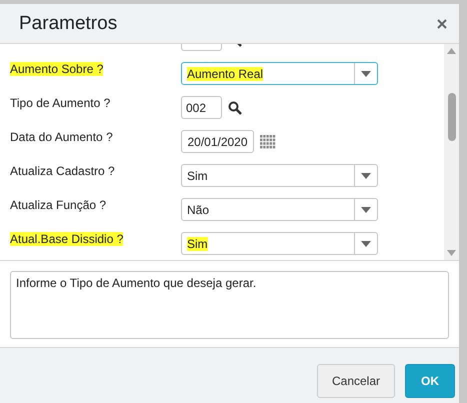 Image resolution: width=467 pixels, height=403 pixels. Describe the element at coordinates (235, 107) in the screenshot. I see `search-icon` at that location.